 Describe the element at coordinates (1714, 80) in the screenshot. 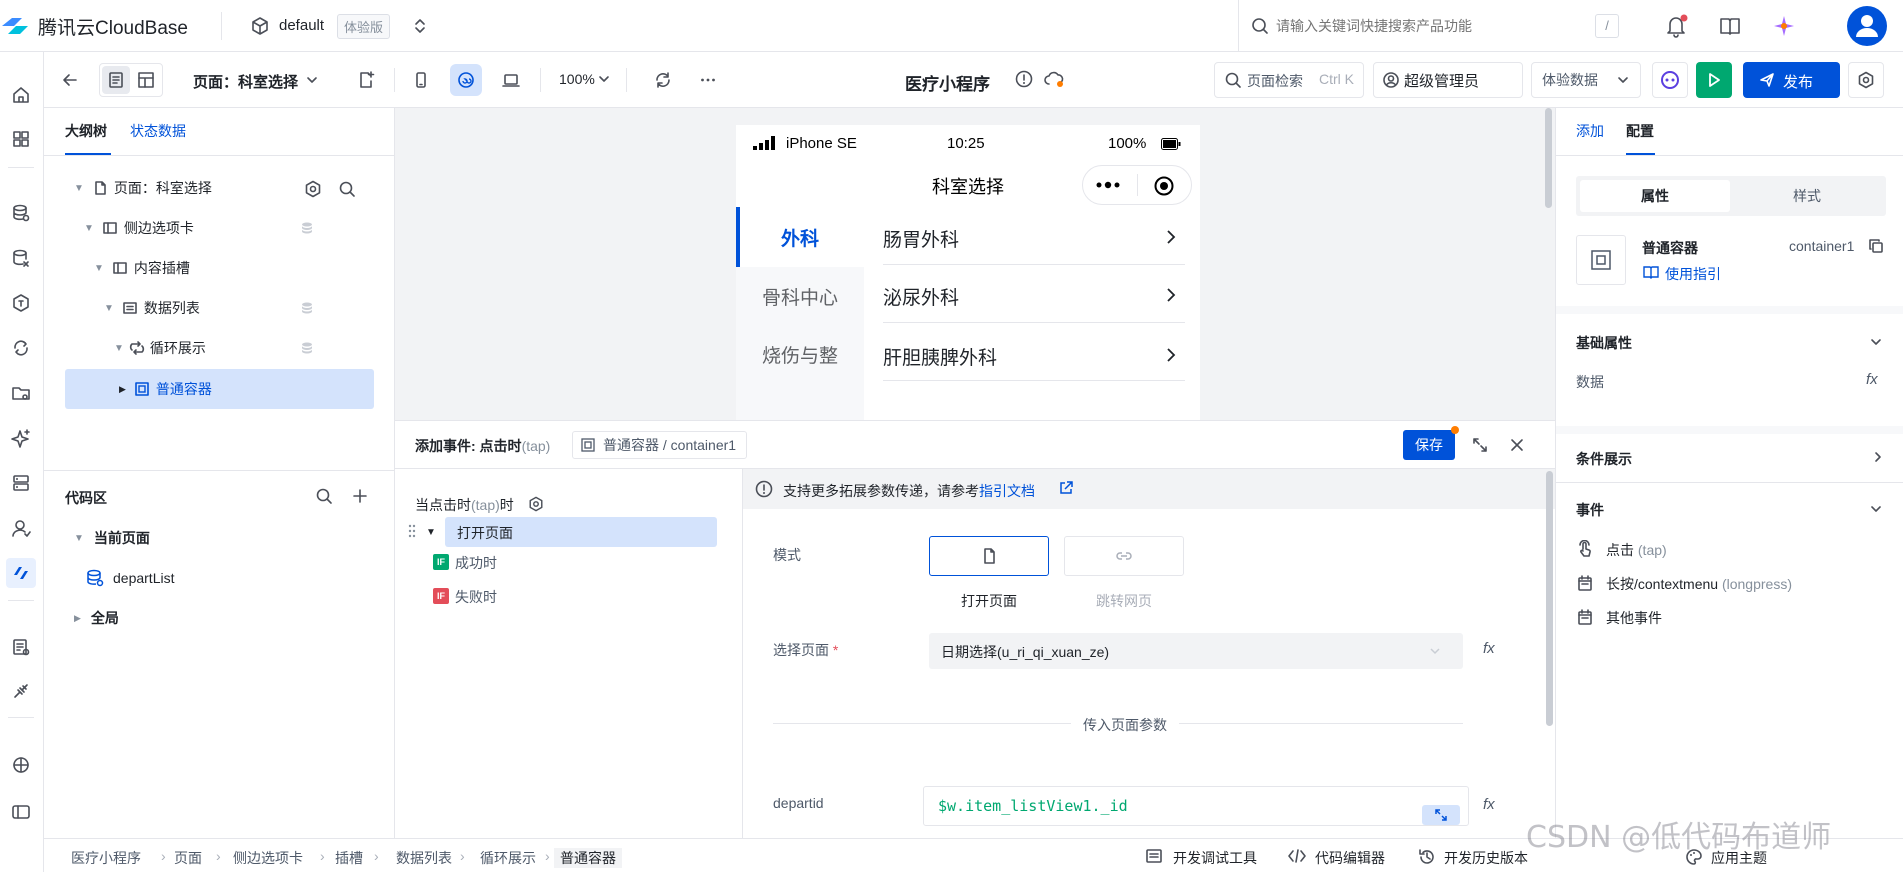

I see `run-preview-button` at that location.